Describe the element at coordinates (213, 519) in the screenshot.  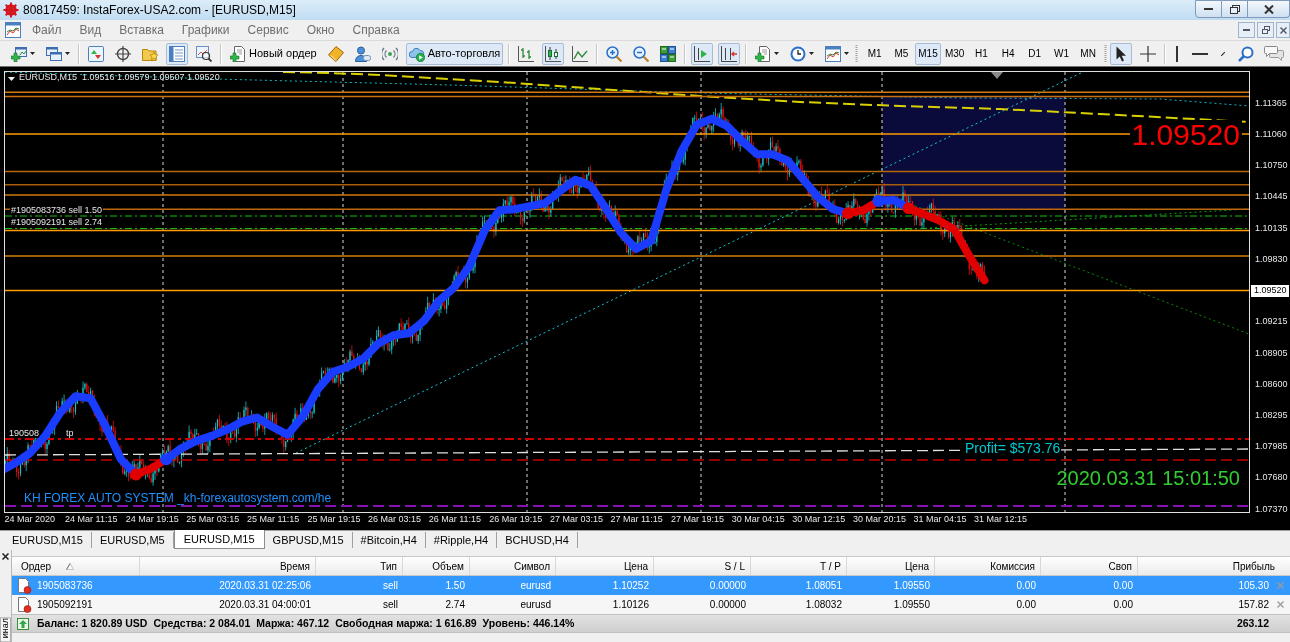
I see `time-label: 25 Mar 03:15` at that location.